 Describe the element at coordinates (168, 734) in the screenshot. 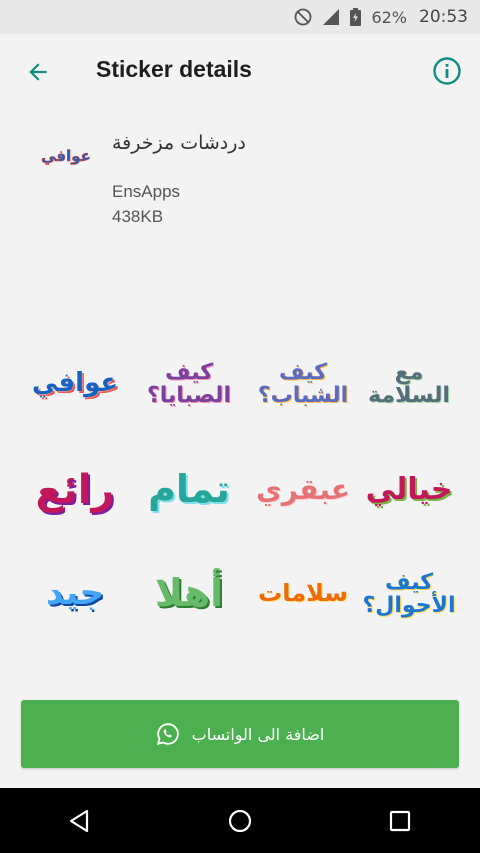

I see `whatsapp-icon` at that location.